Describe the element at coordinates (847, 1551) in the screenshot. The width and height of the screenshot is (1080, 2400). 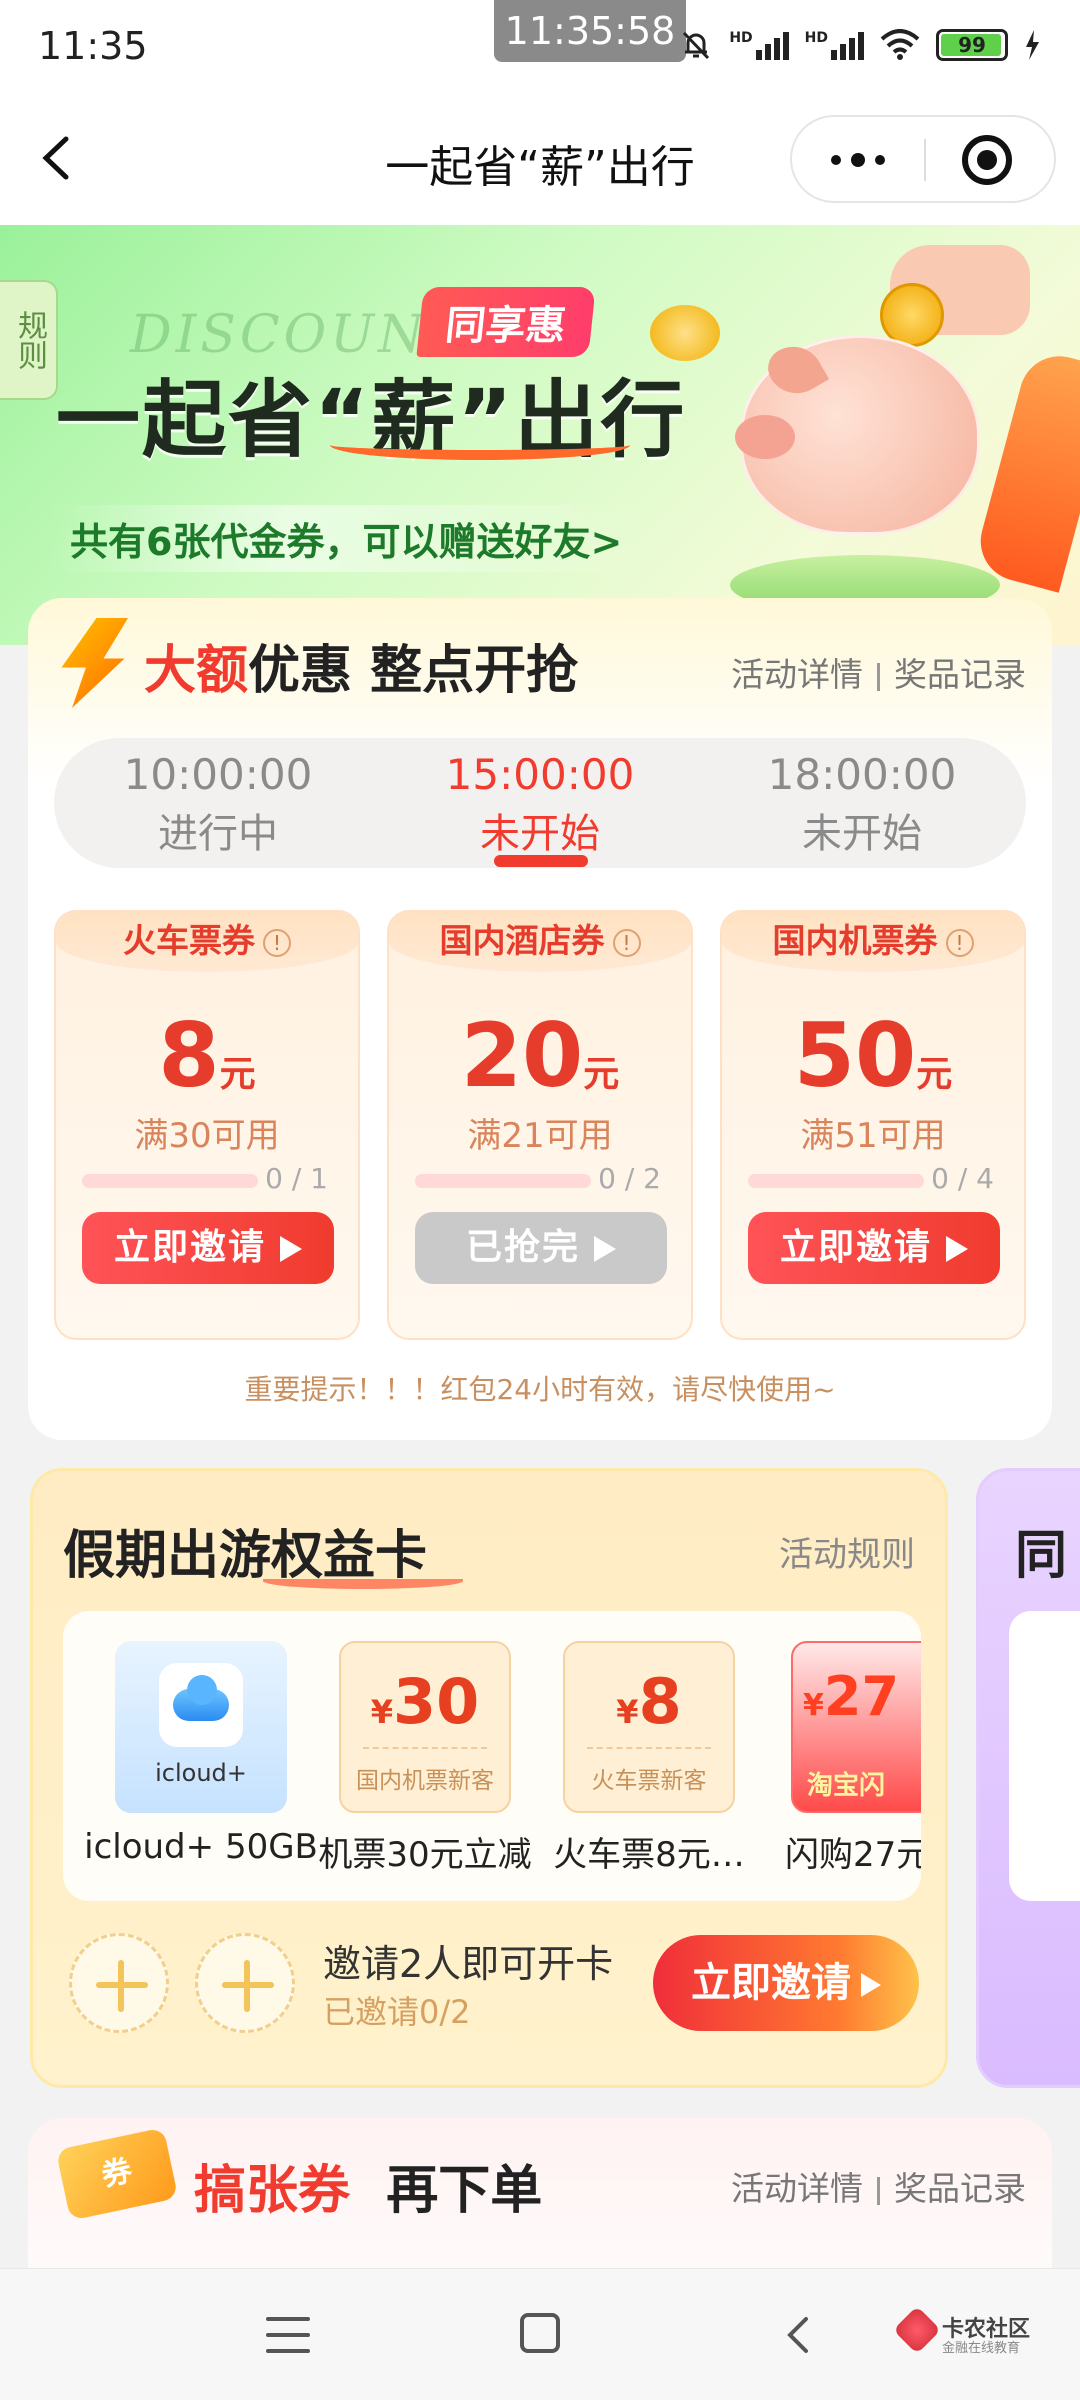
I see `activity-rules-link: 活动规则` at that location.